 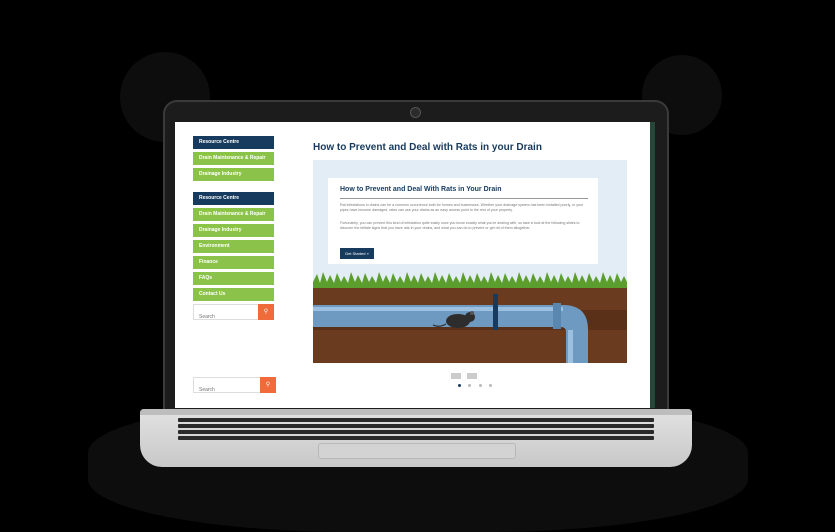 What do you see at coordinates (652, 265) in the screenshot?
I see `screen-edge` at bounding box center [652, 265].